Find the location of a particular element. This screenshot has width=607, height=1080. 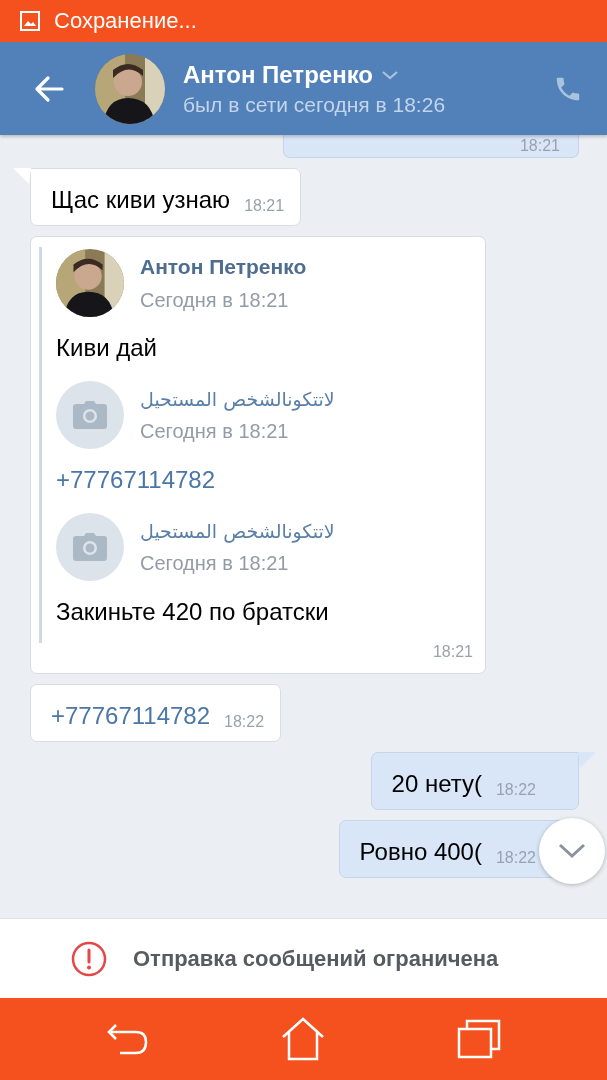

message-text: Киви дай is located at coordinates (107, 348).